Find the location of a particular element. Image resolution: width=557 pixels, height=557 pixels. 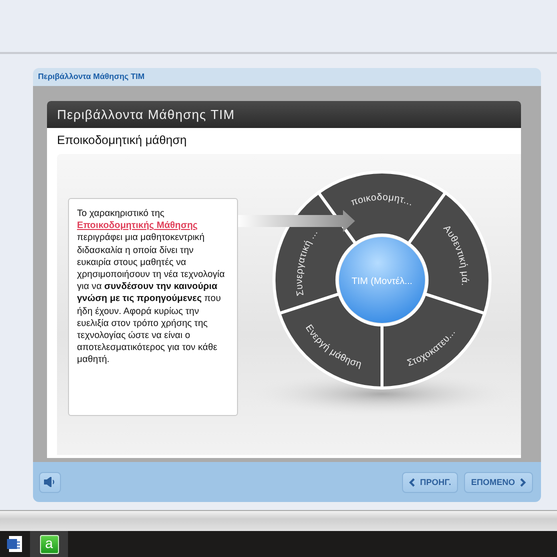

document-icon is located at coordinates (15, 544).